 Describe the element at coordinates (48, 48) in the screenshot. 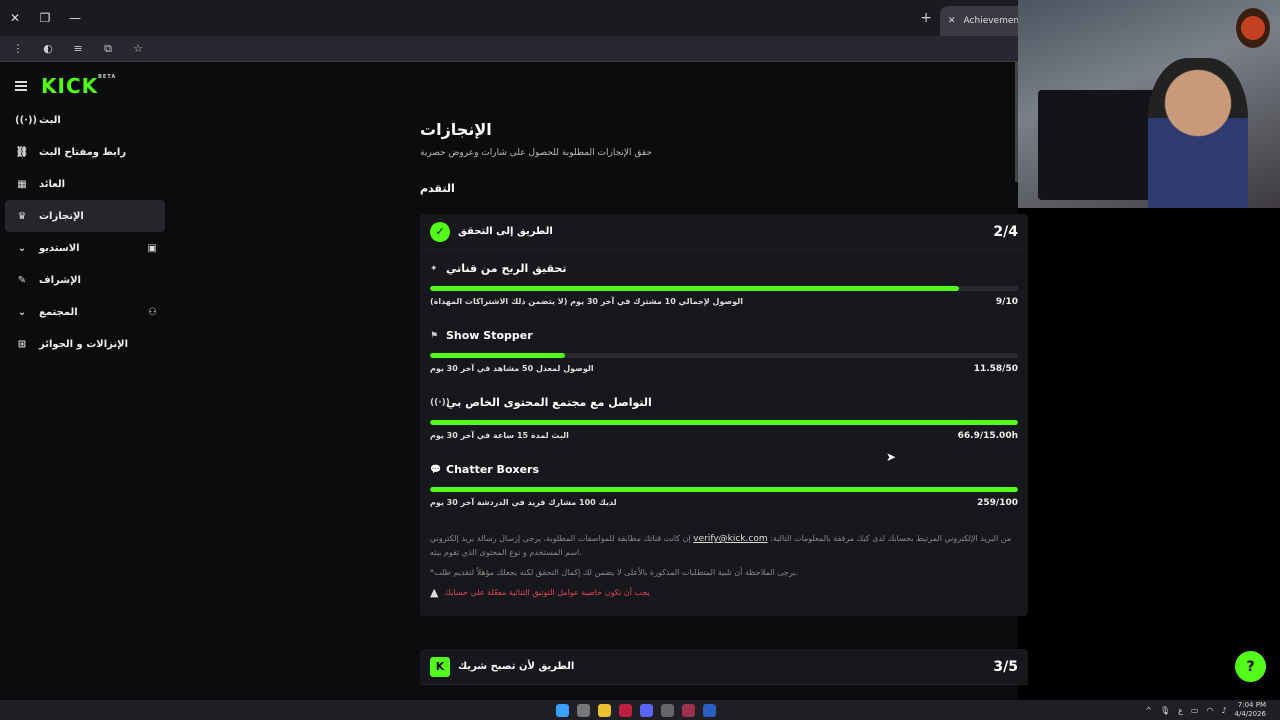

I see `profile-icon: ◐` at that location.